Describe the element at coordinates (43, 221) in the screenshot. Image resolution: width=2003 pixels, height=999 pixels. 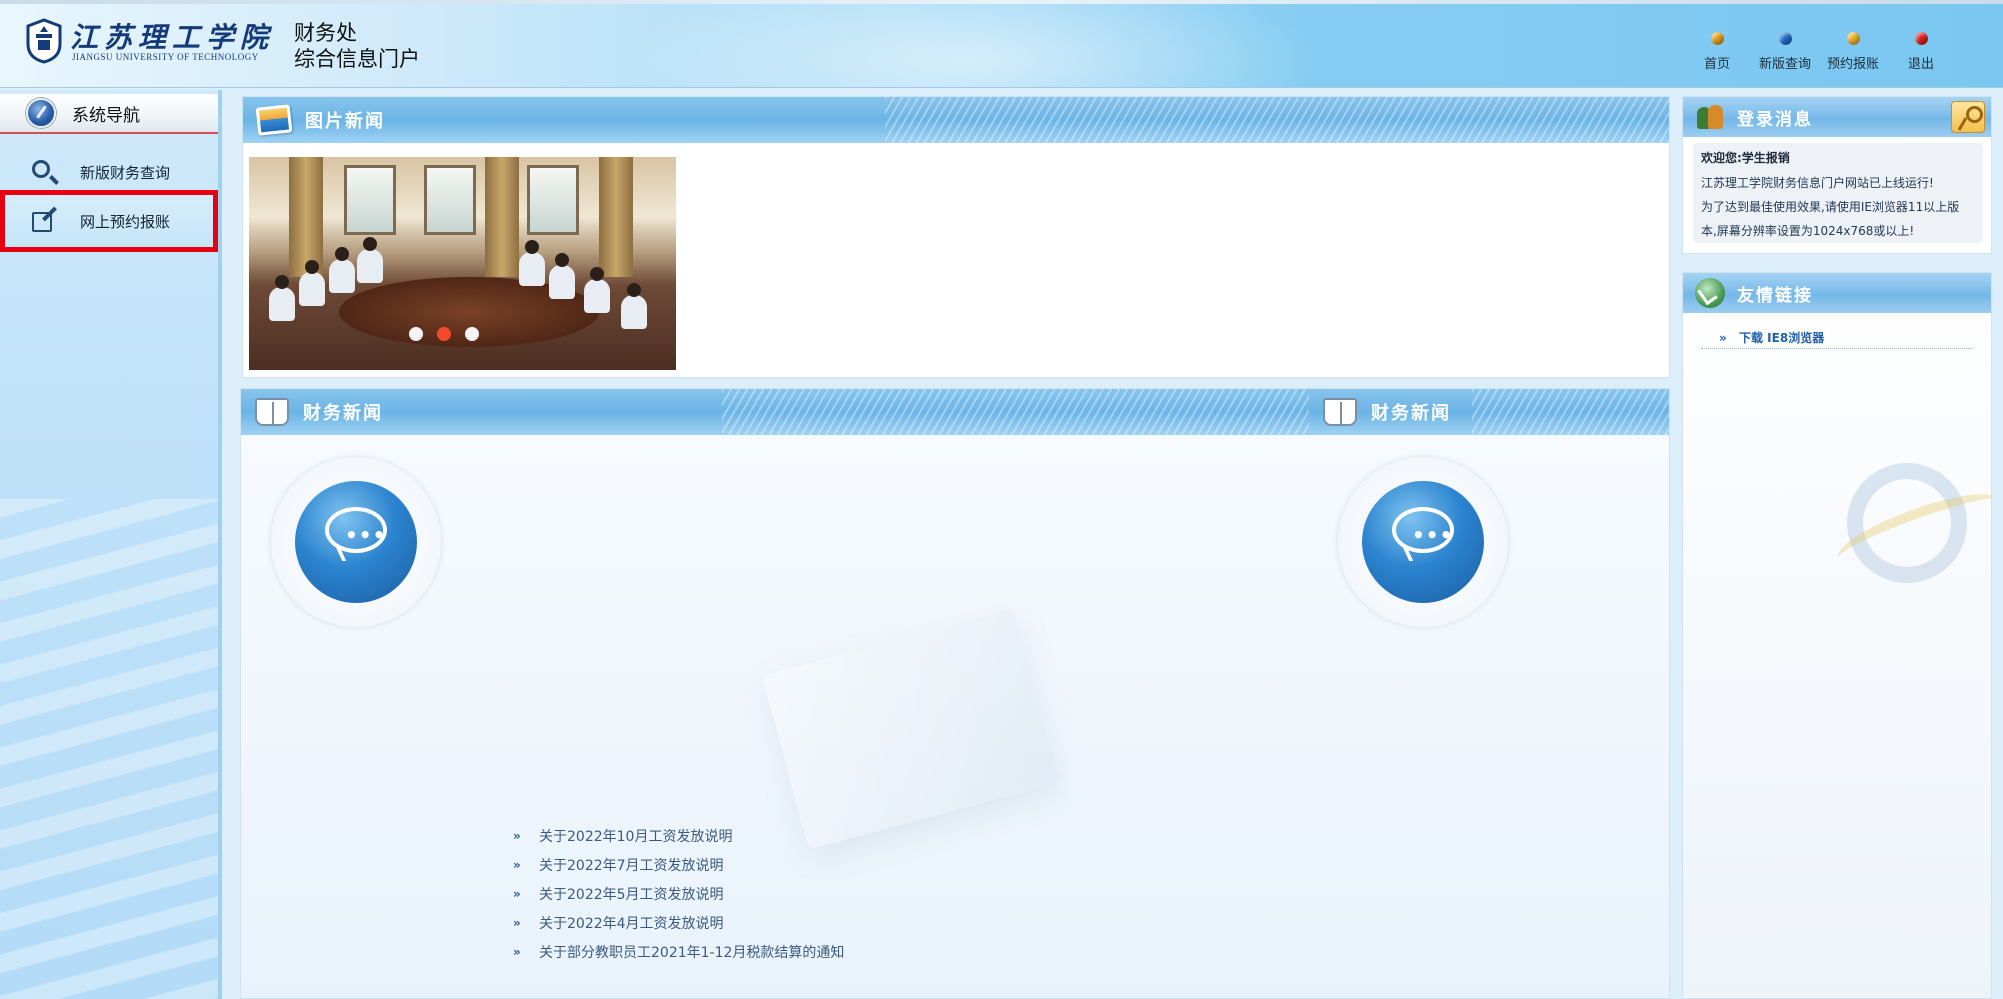
I see `edit-icon` at that location.